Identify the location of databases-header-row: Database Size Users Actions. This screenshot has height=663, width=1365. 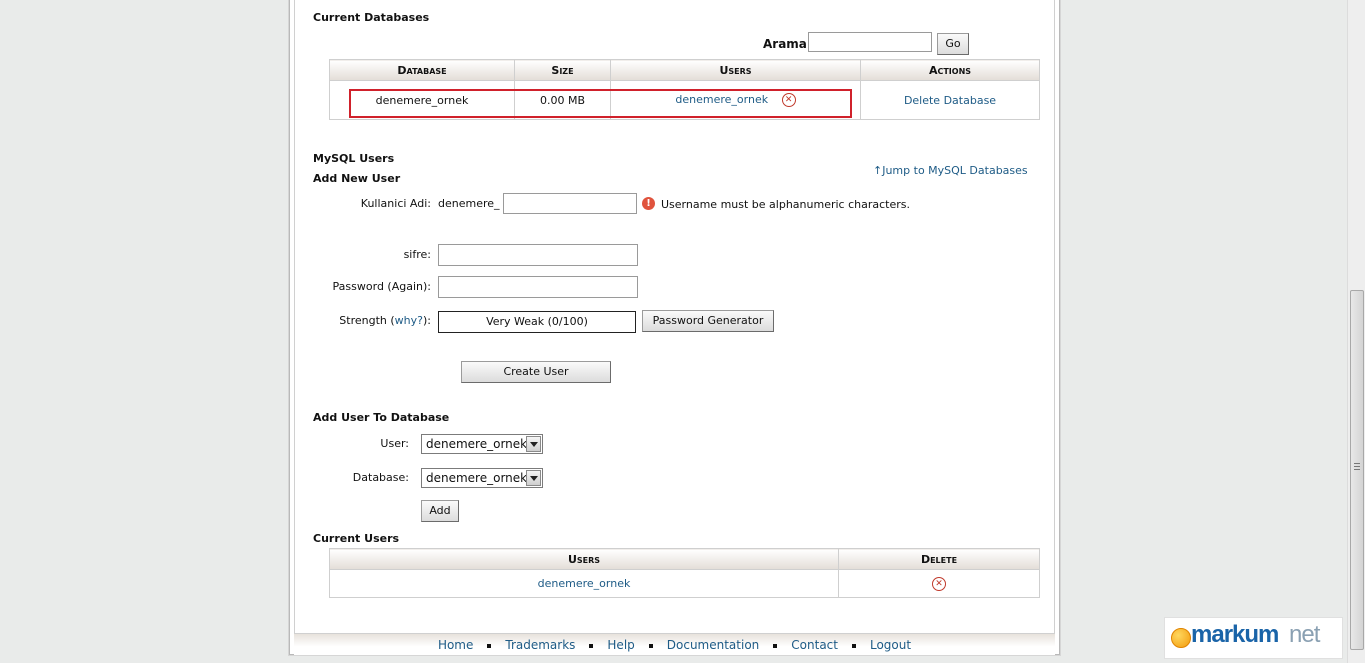
(684, 70).